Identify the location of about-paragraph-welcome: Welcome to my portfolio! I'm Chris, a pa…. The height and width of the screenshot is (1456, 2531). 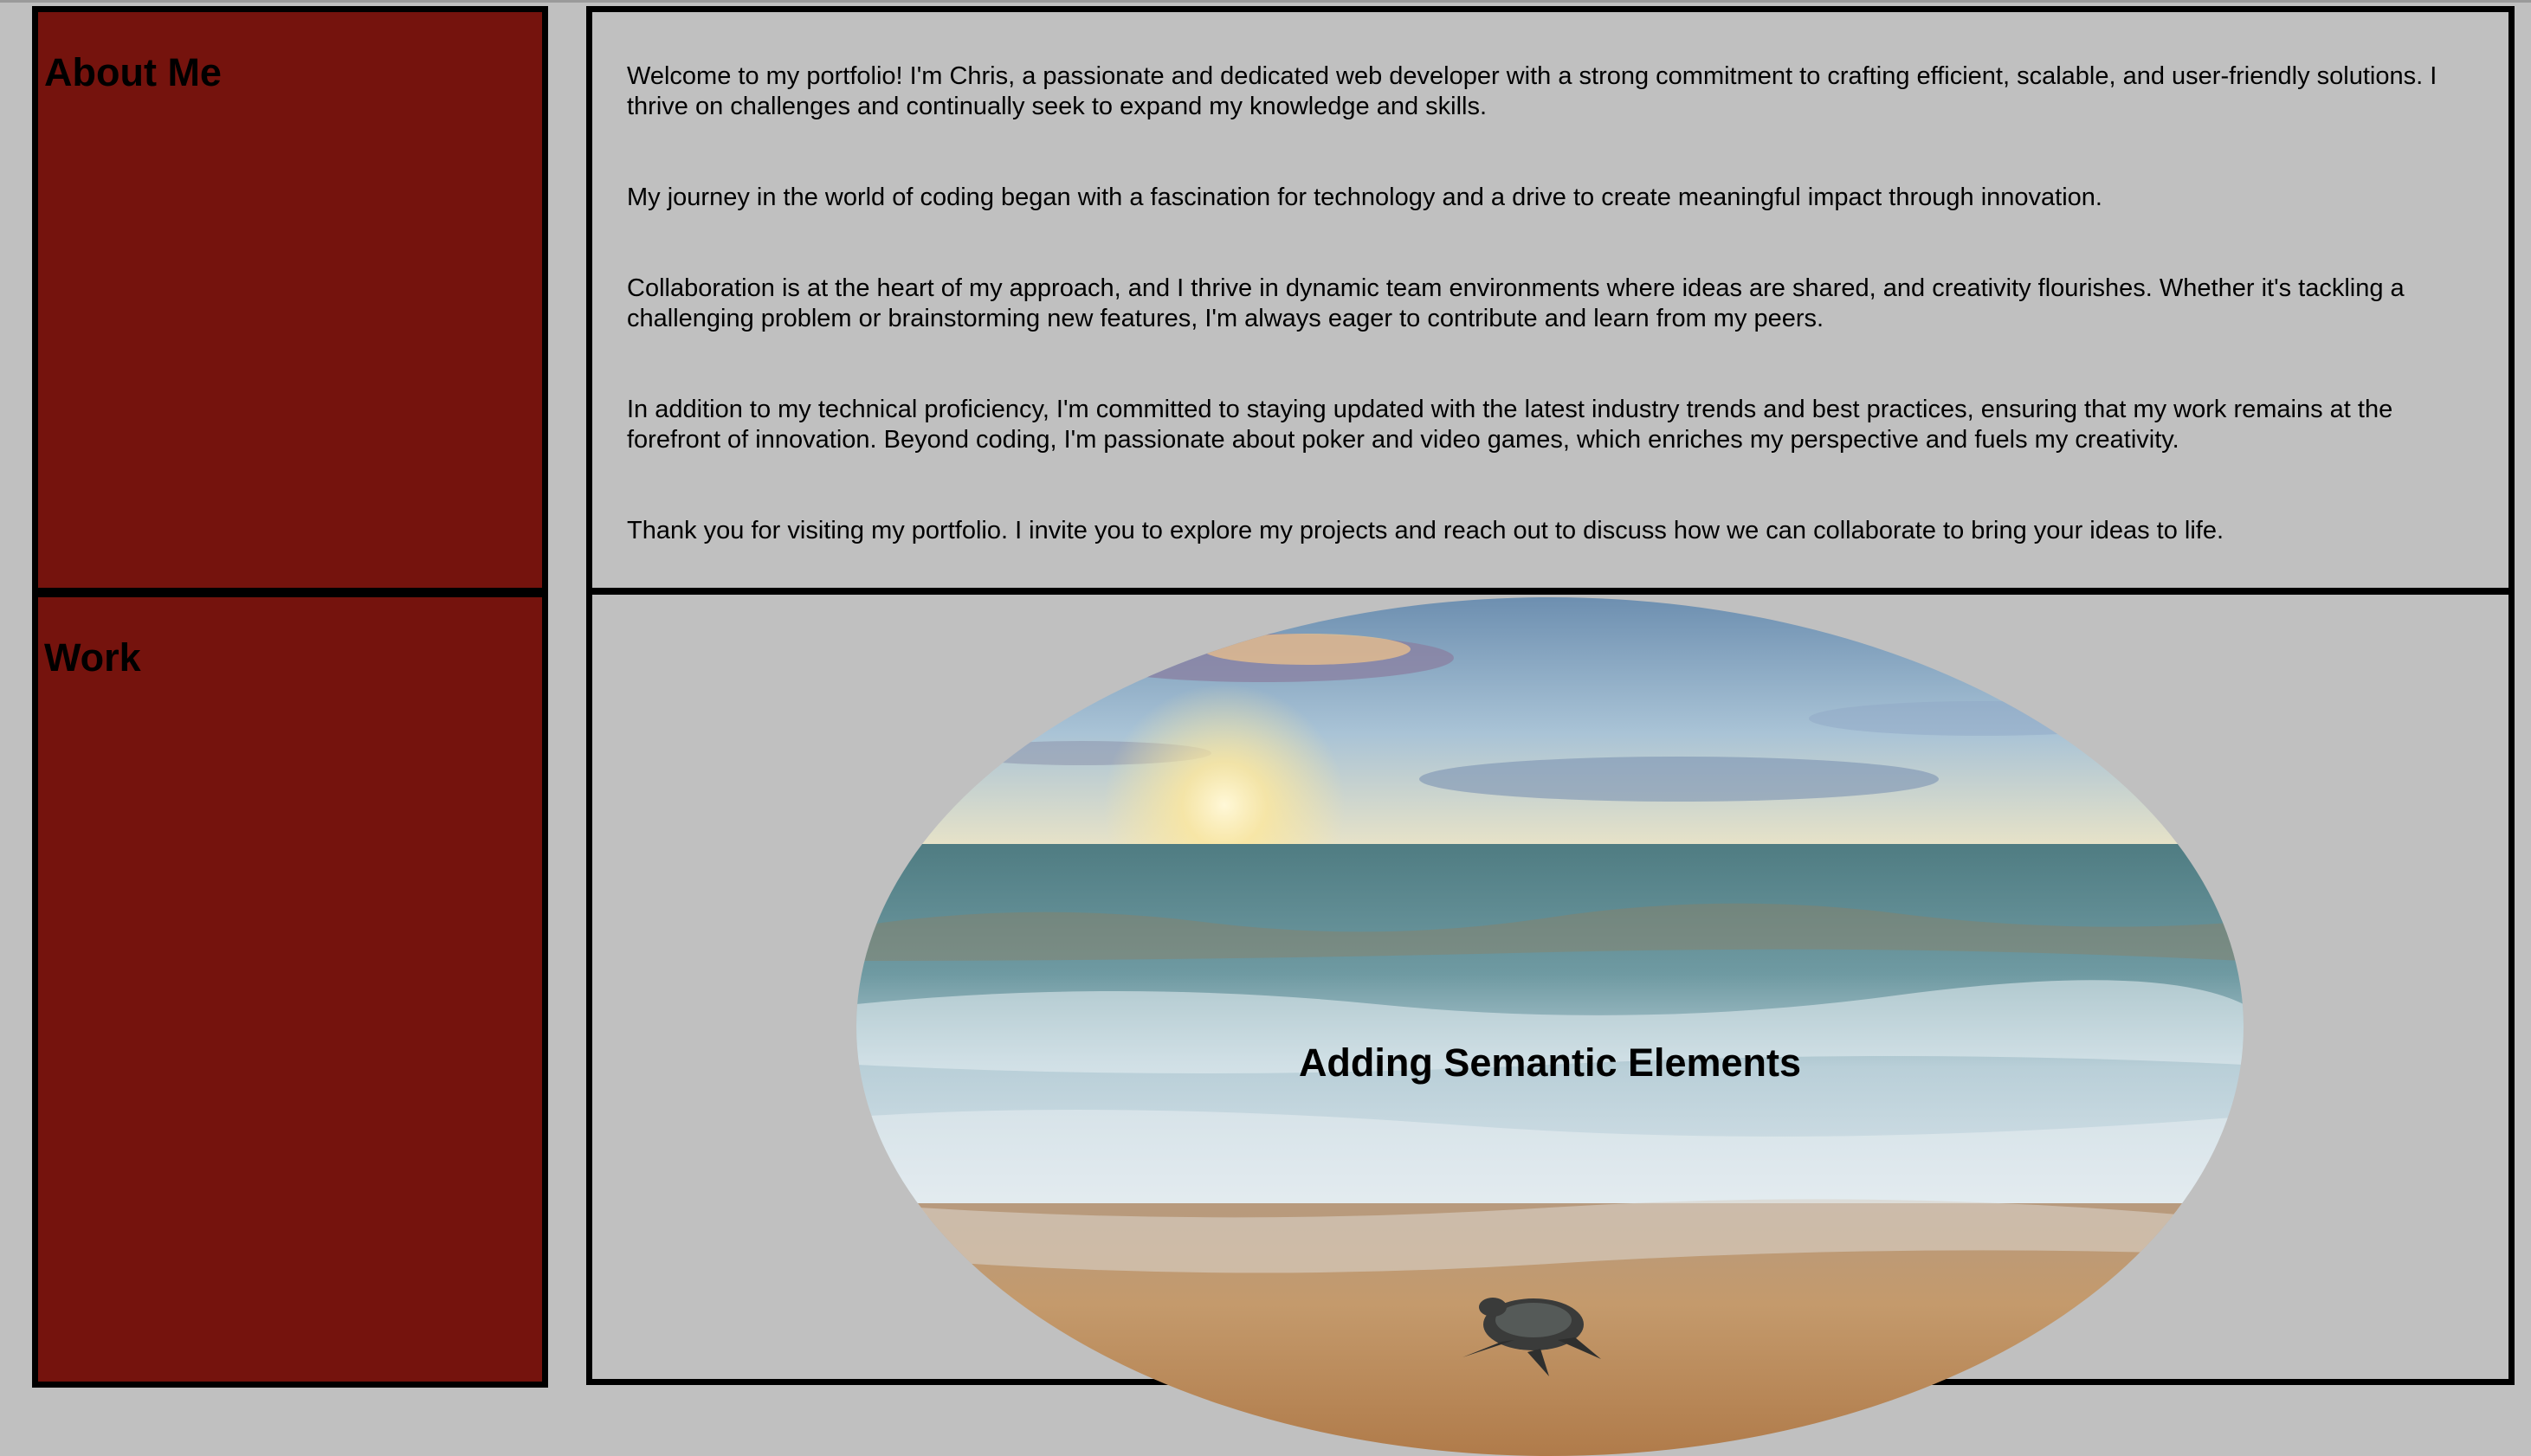
(1532, 91).